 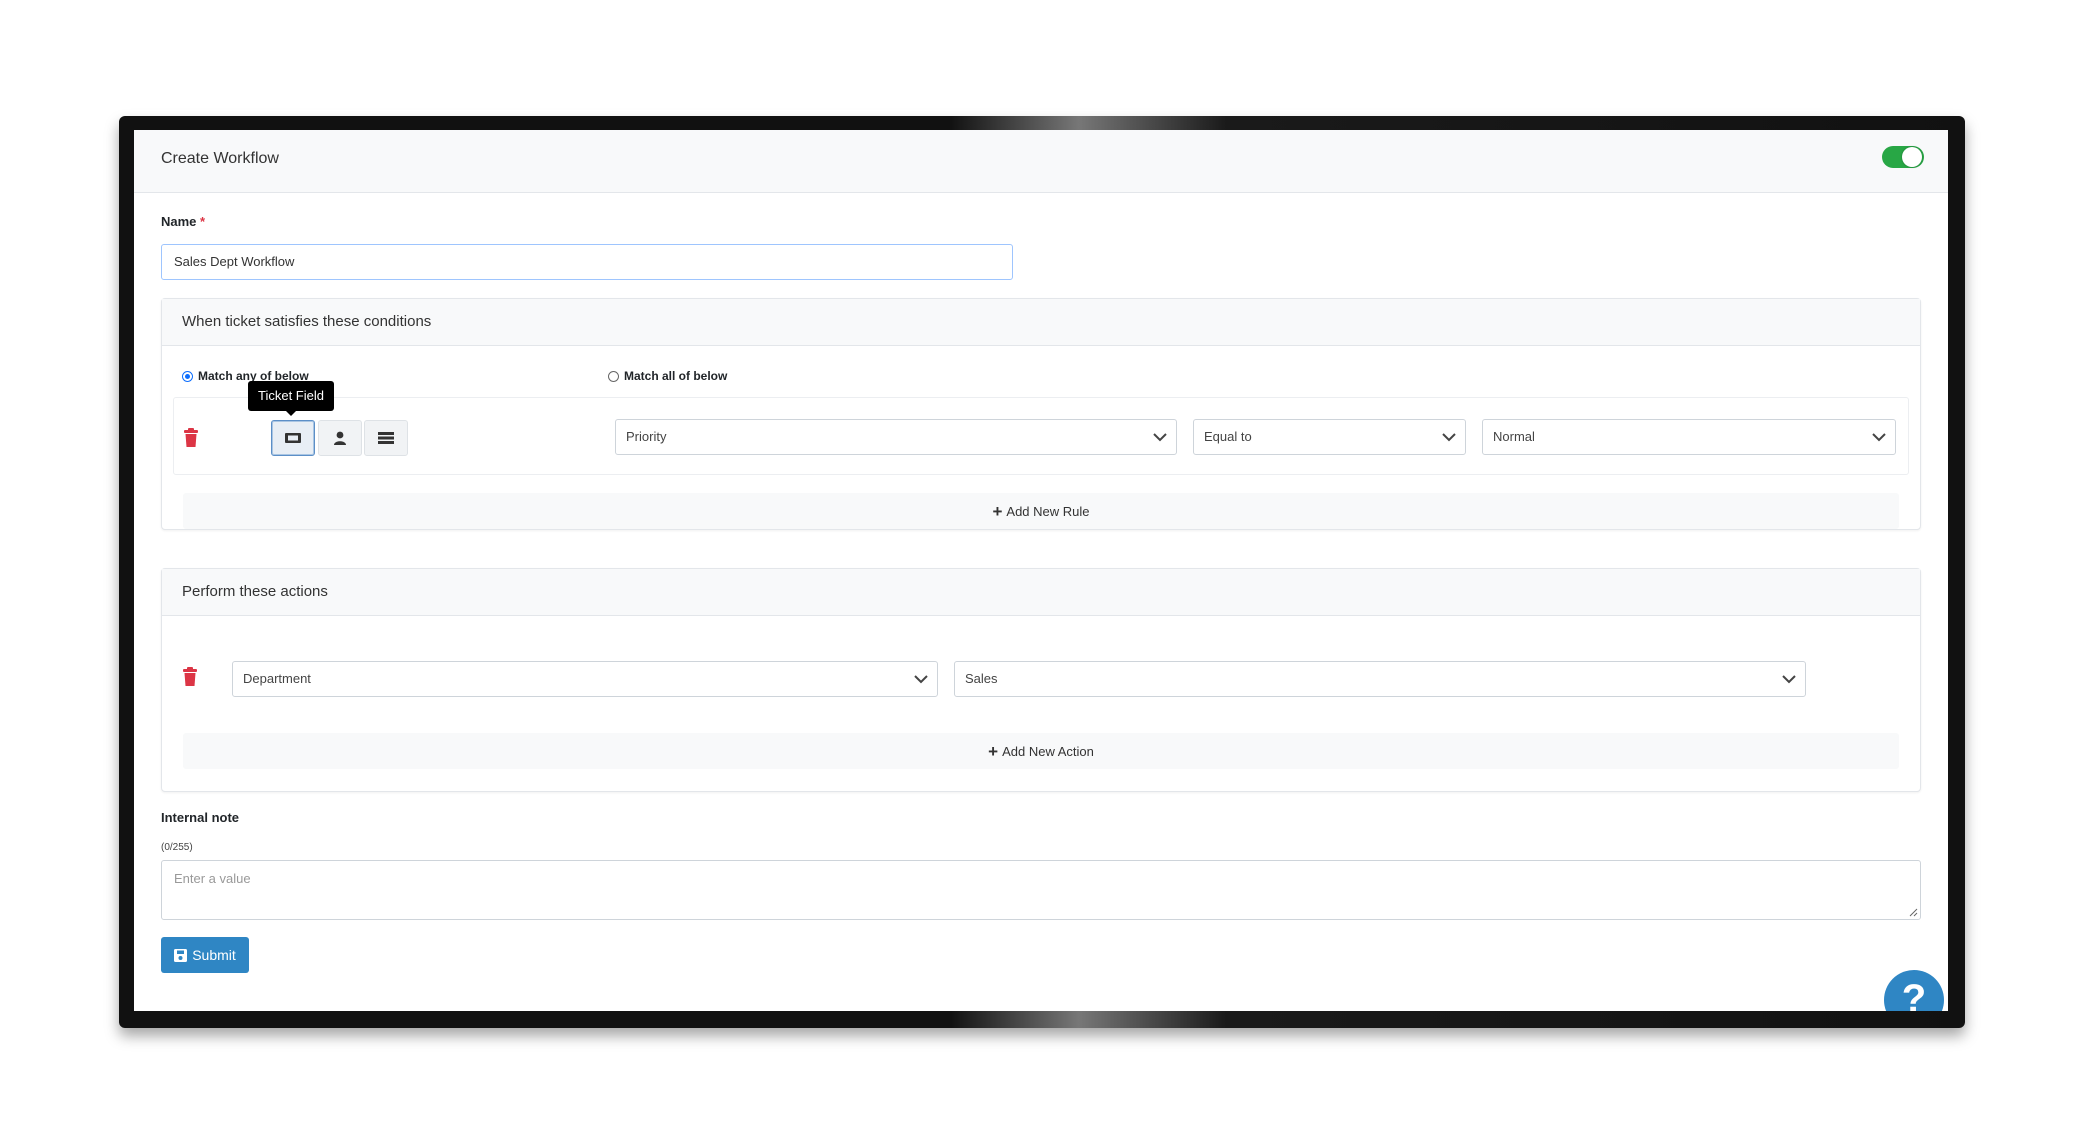 I want to click on ticket-icon, so click(x=293, y=438).